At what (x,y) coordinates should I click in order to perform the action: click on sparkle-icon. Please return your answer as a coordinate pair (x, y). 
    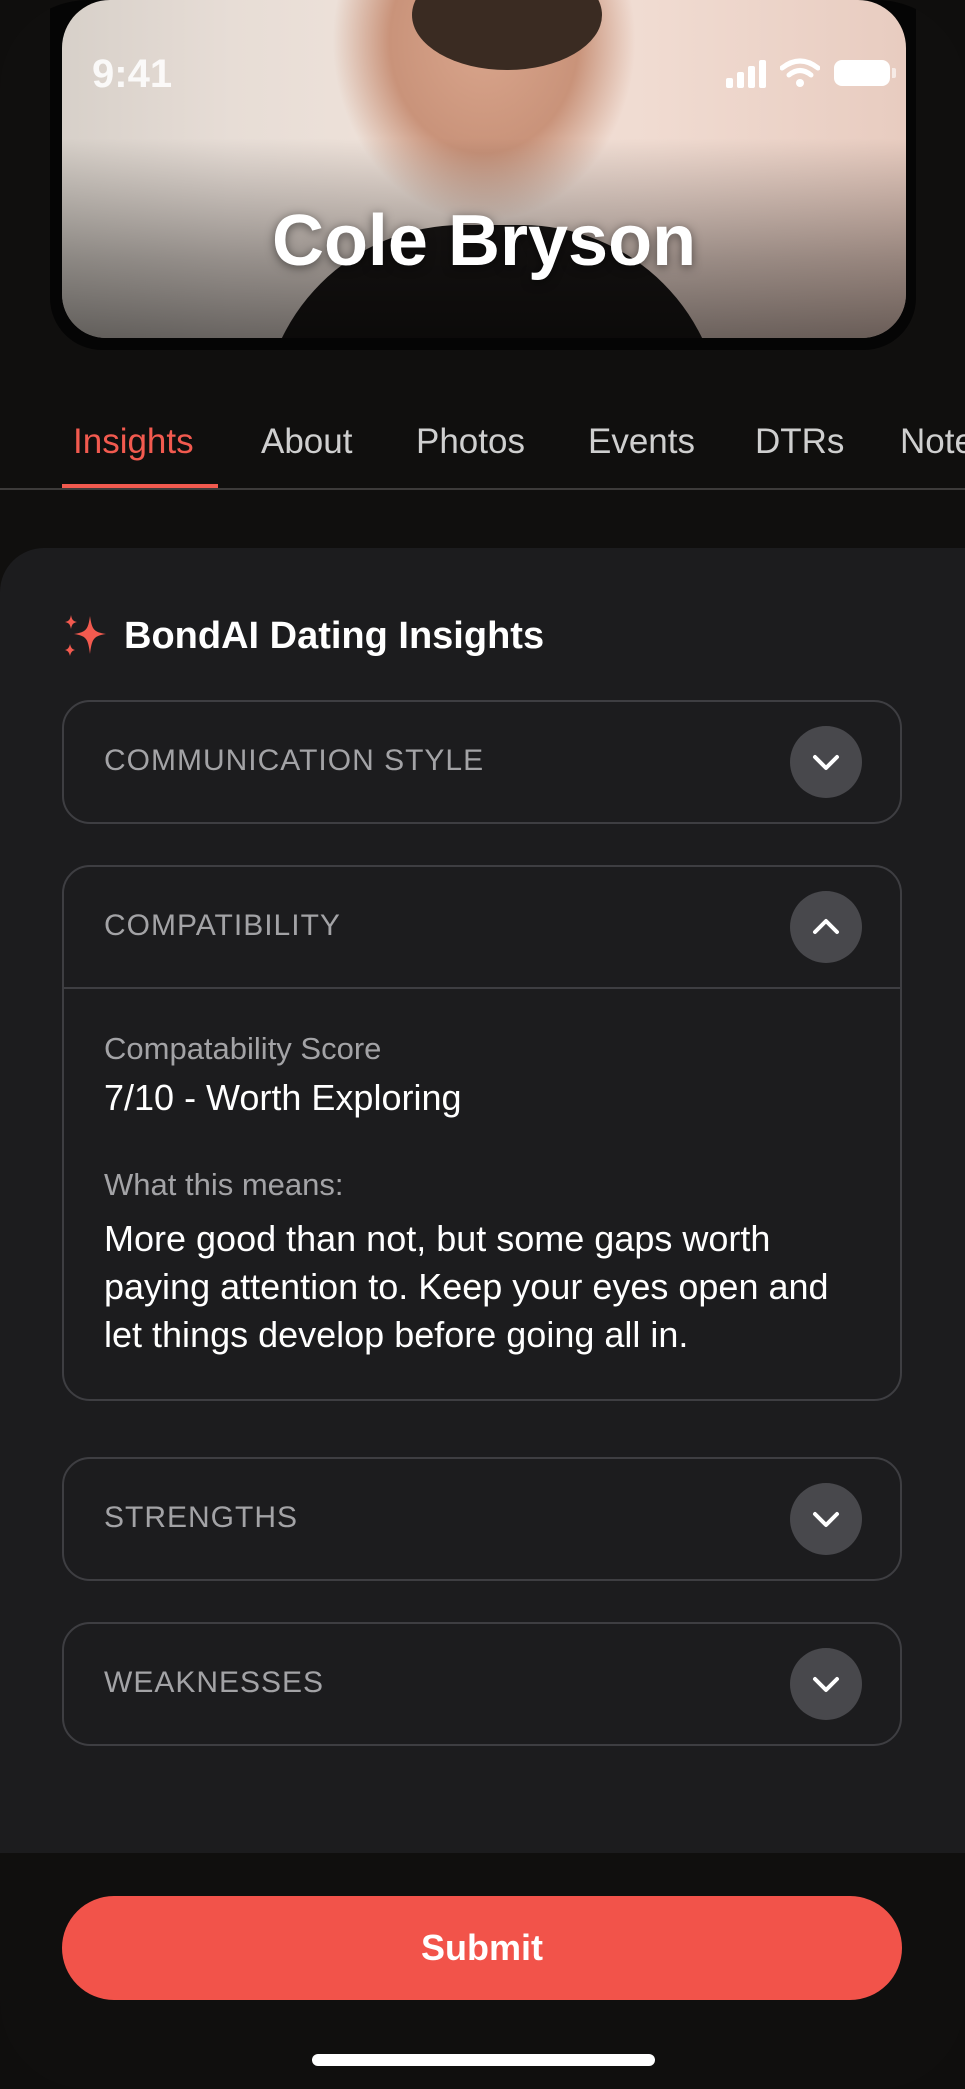
    Looking at the image, I should click on (85, 635).